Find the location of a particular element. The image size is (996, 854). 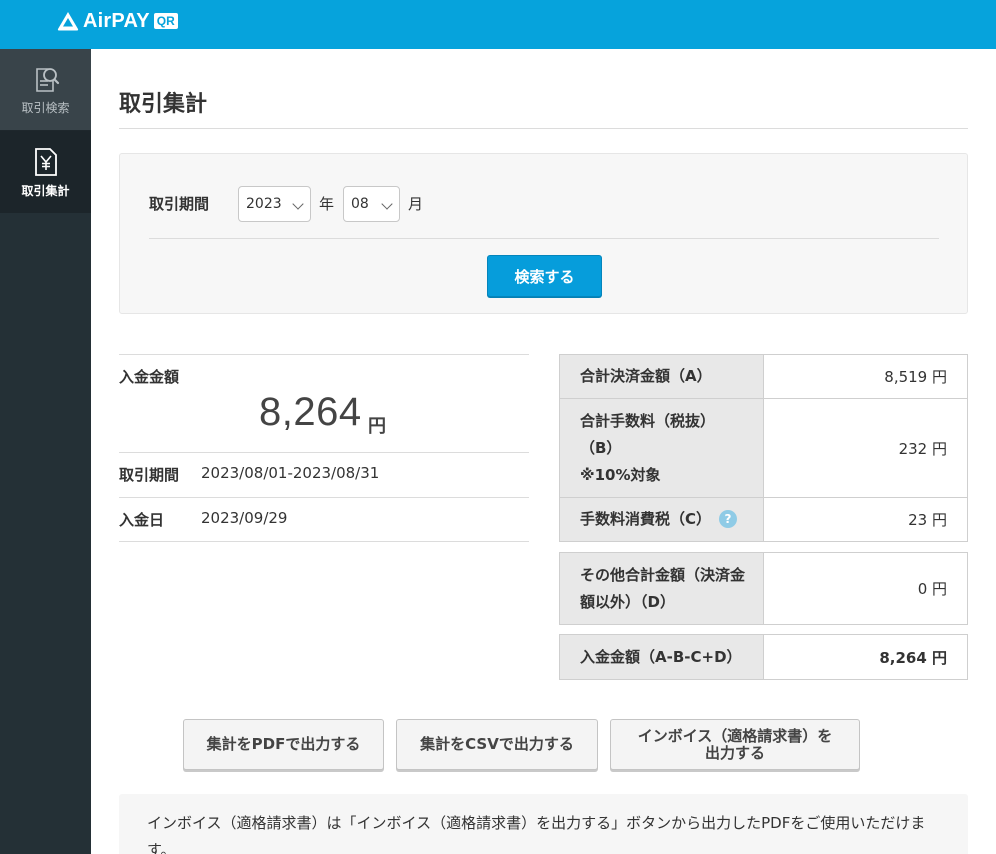

export-pdf-button: 集計をPDFで出力する is located at coordinates (283, 744).